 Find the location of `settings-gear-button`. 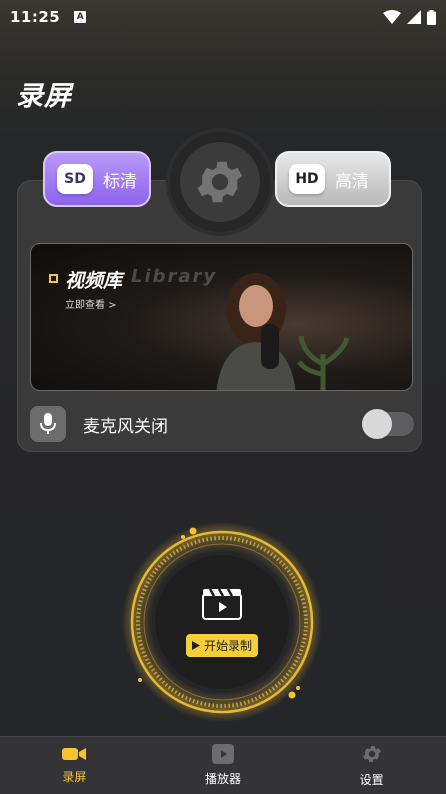

settings-gear-button is located at coordinates (220, 182).